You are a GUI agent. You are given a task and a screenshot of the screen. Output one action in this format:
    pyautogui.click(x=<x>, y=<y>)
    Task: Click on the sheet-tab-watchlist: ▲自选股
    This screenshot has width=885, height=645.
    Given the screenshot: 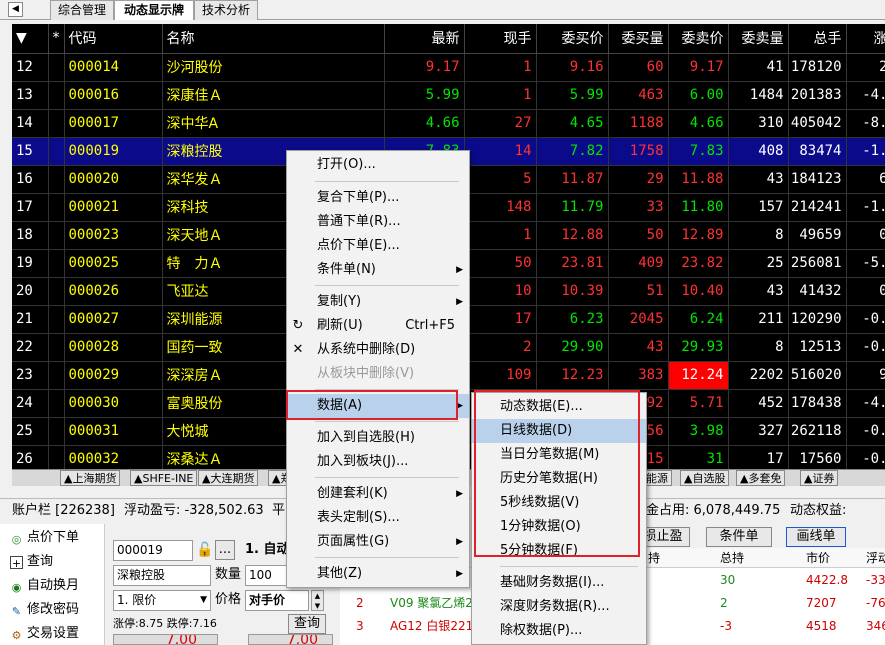 What is the action you would take?
    pyautogui.click(x=705, y=478)
    